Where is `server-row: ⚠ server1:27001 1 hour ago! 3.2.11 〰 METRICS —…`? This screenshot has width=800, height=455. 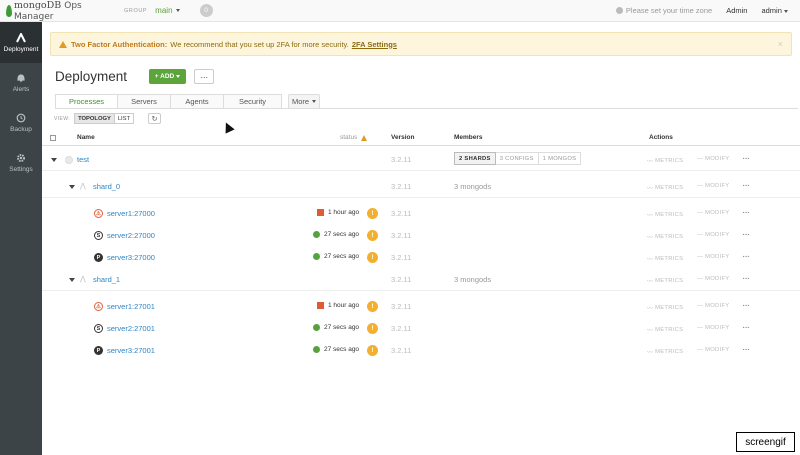 server-row: ⚠ server1:27001 1 hour ago! 3.2.11 〰 METRICS —… is located at coordinates (421, 307).